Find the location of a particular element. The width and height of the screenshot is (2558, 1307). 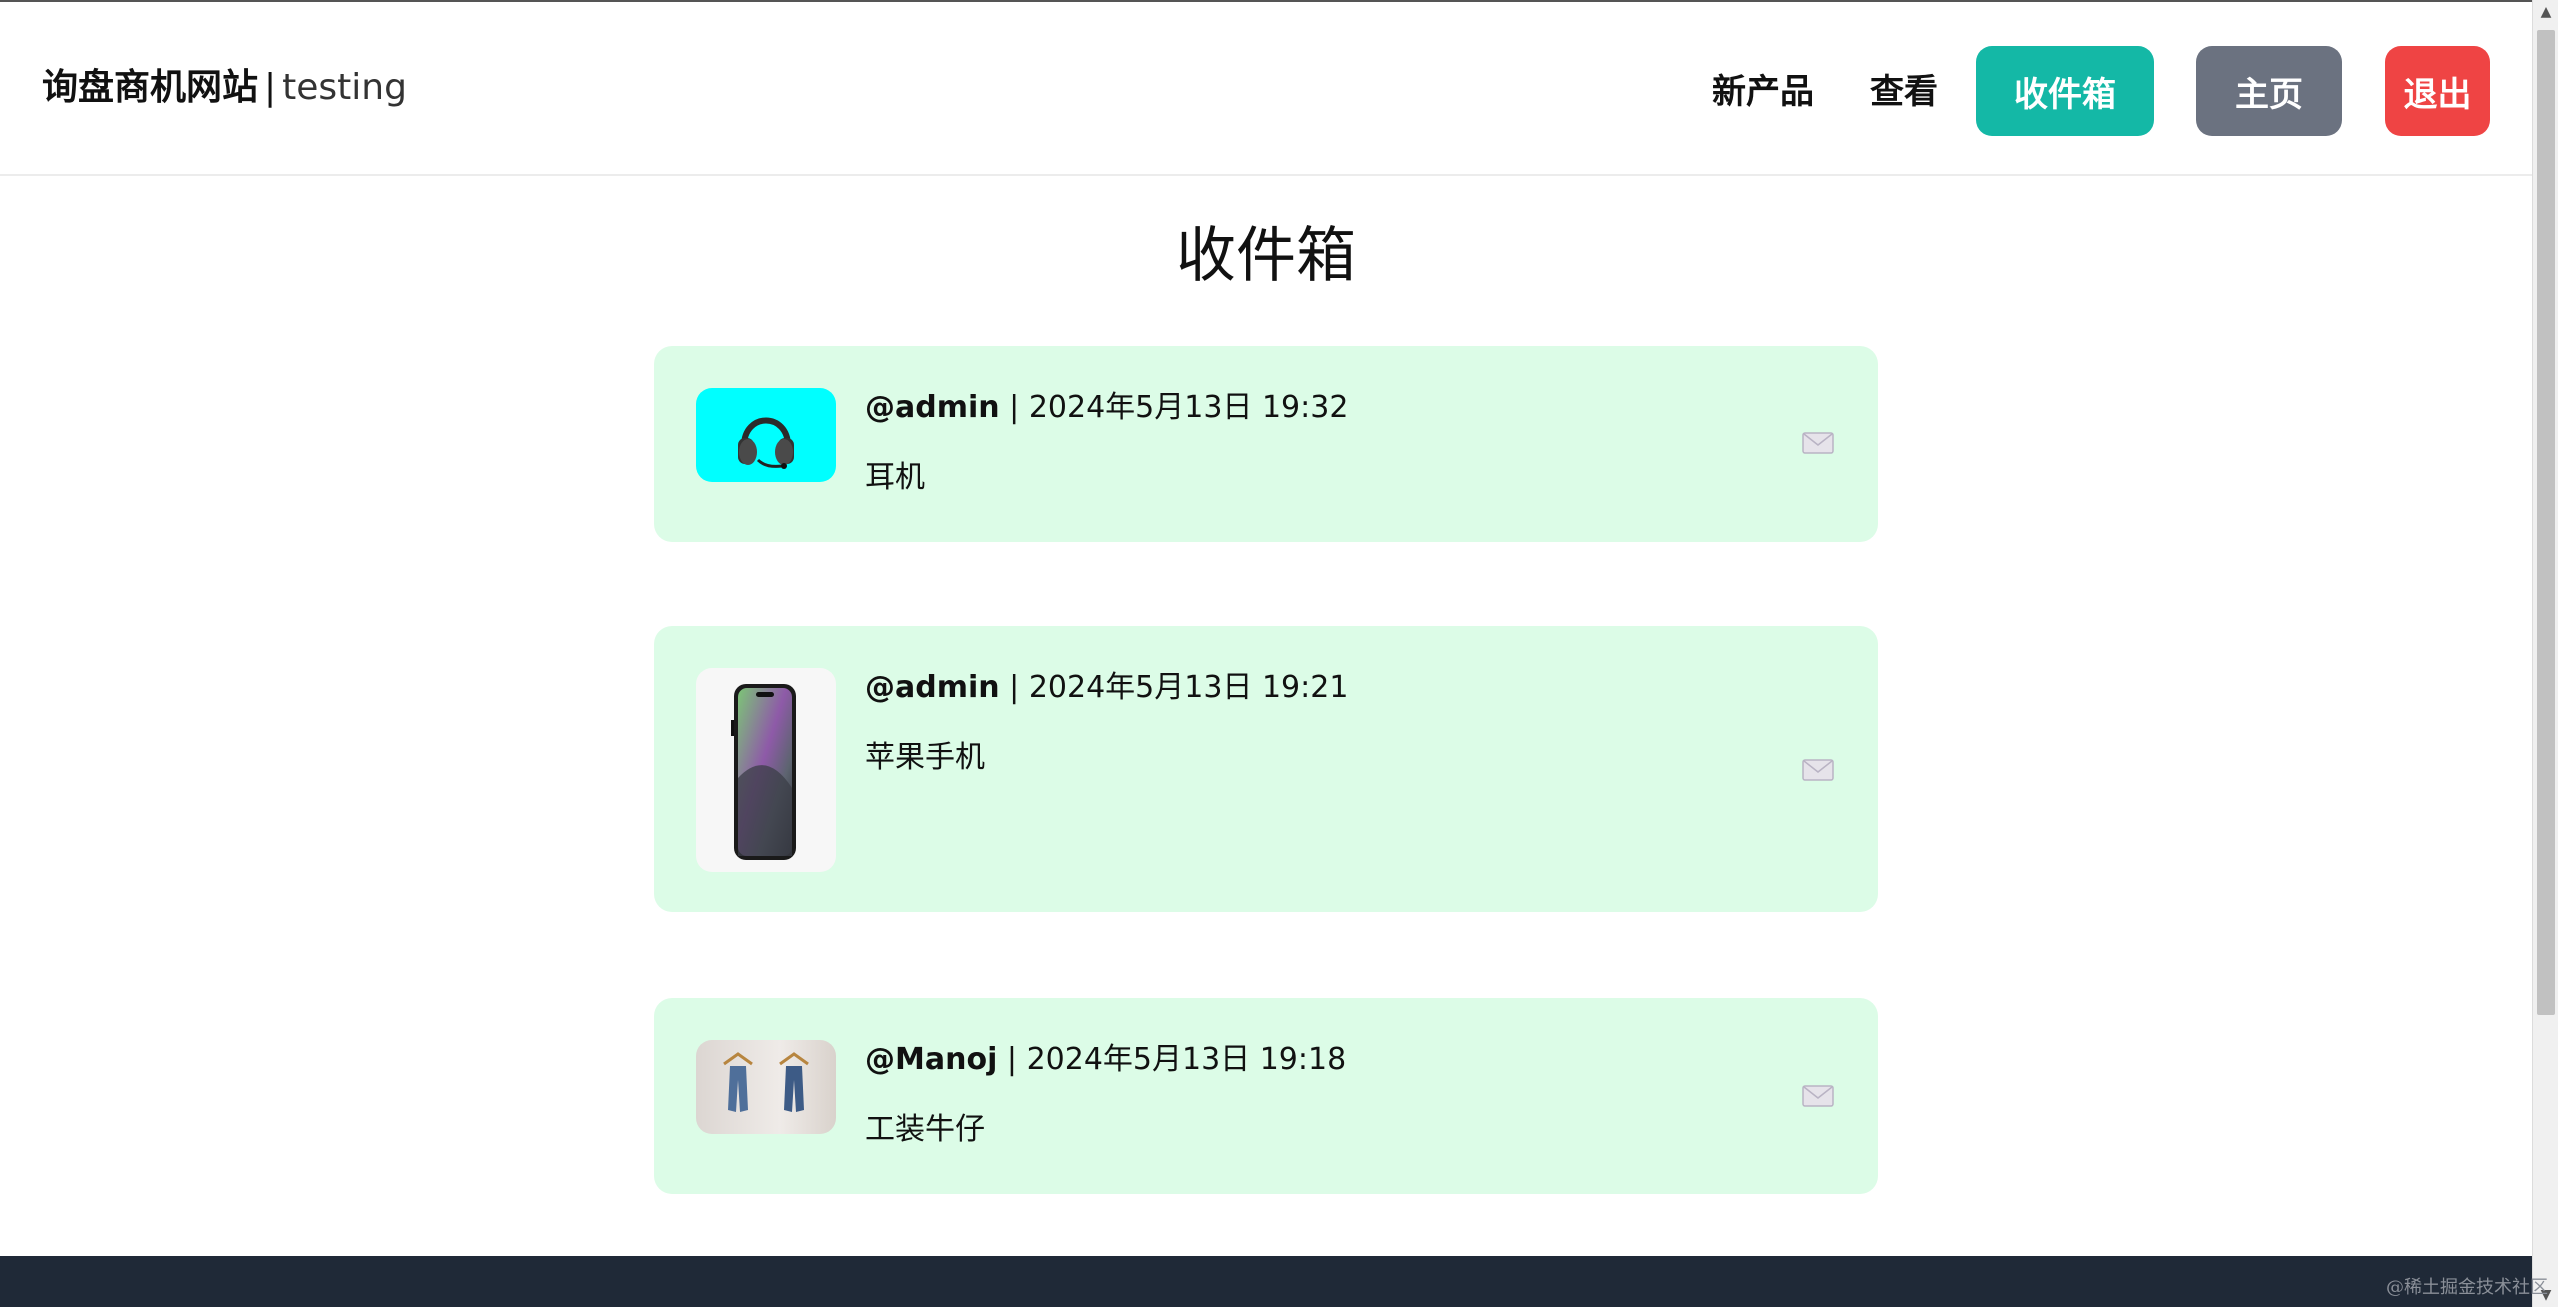

nav-view: 查看 is located at coordinates (1904, 92).